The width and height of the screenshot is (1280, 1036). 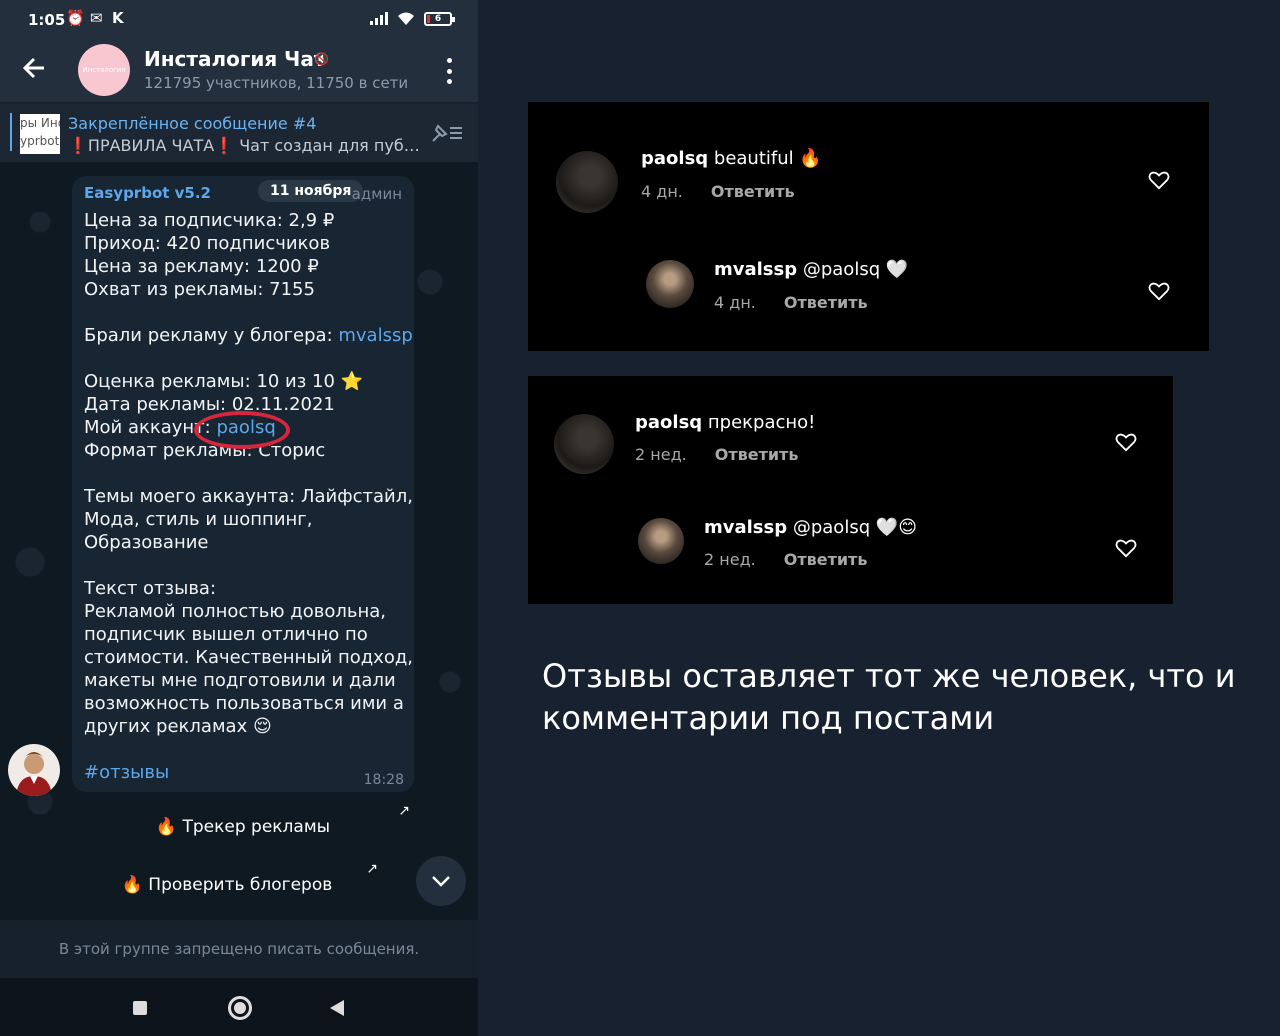 I want to click on mail-icon: ✉, so click(x=96, y=18).